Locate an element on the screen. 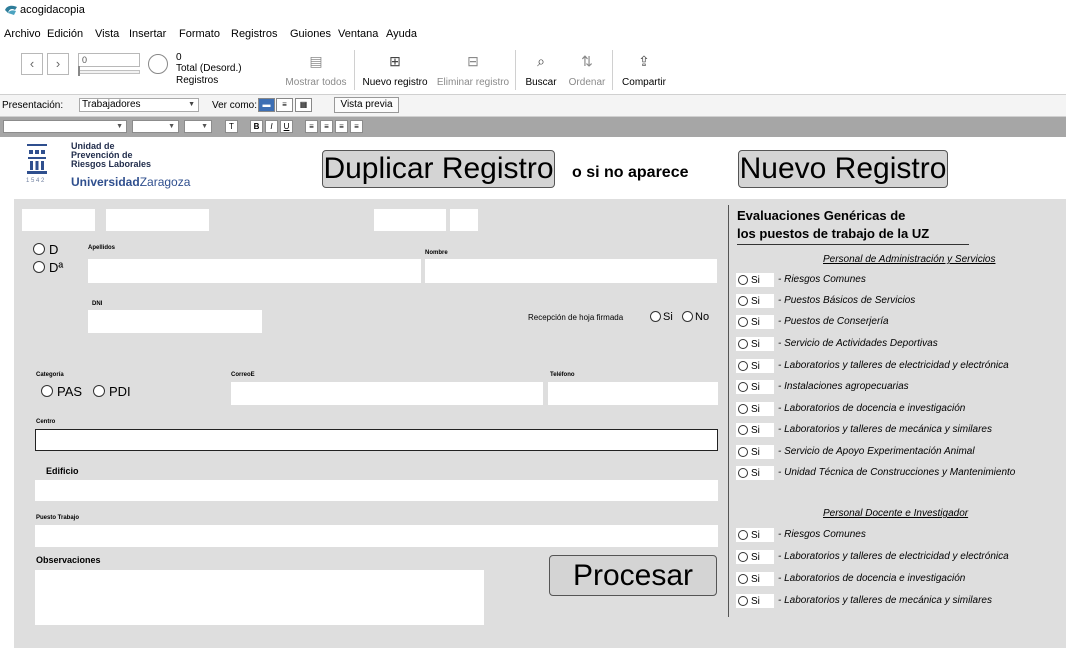 The width and height of the screenshot is (1066, 648). presentation-select: Trabajadores ▼ is located at coordinates (139, 105).